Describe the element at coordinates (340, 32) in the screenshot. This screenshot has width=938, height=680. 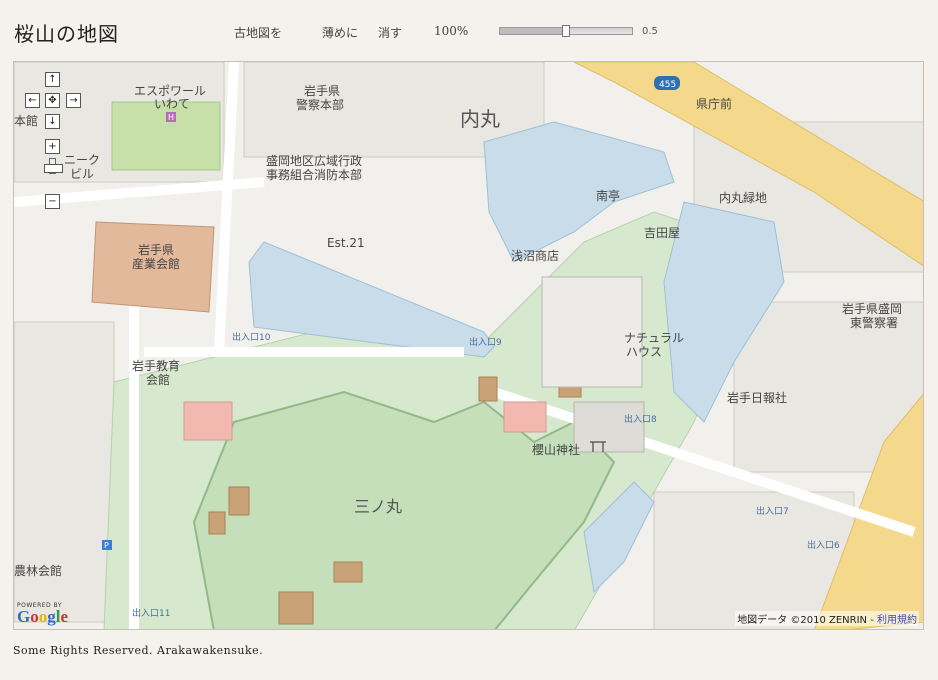
I see `thin-button: 薄めに` at that location.